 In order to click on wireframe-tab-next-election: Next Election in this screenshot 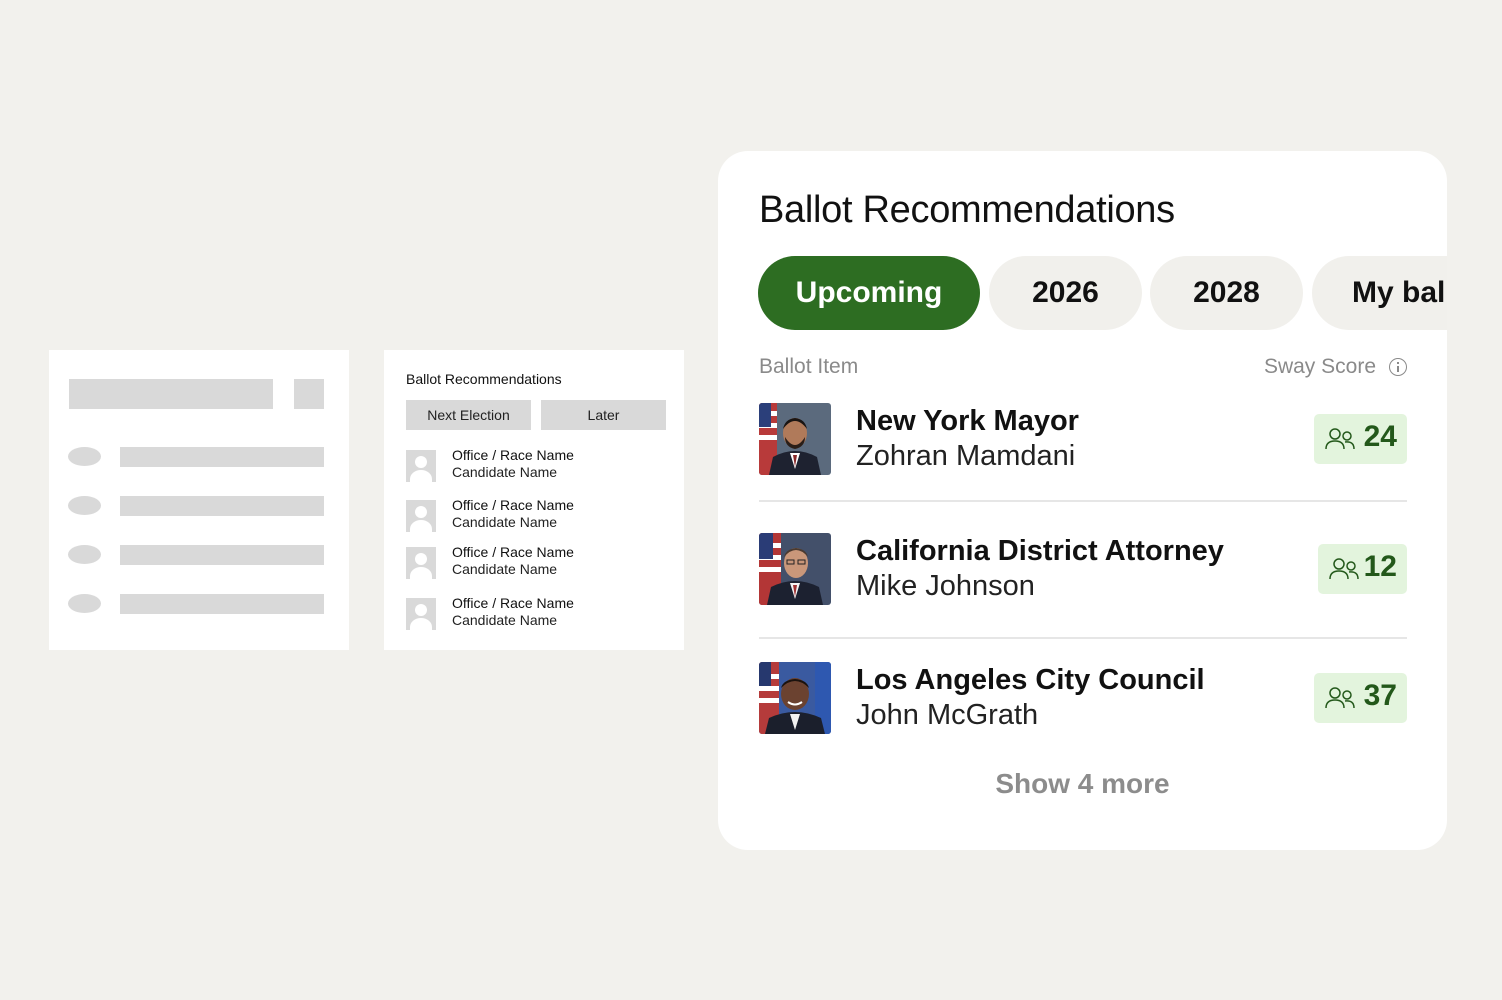, I will do `click(468, 415)`.